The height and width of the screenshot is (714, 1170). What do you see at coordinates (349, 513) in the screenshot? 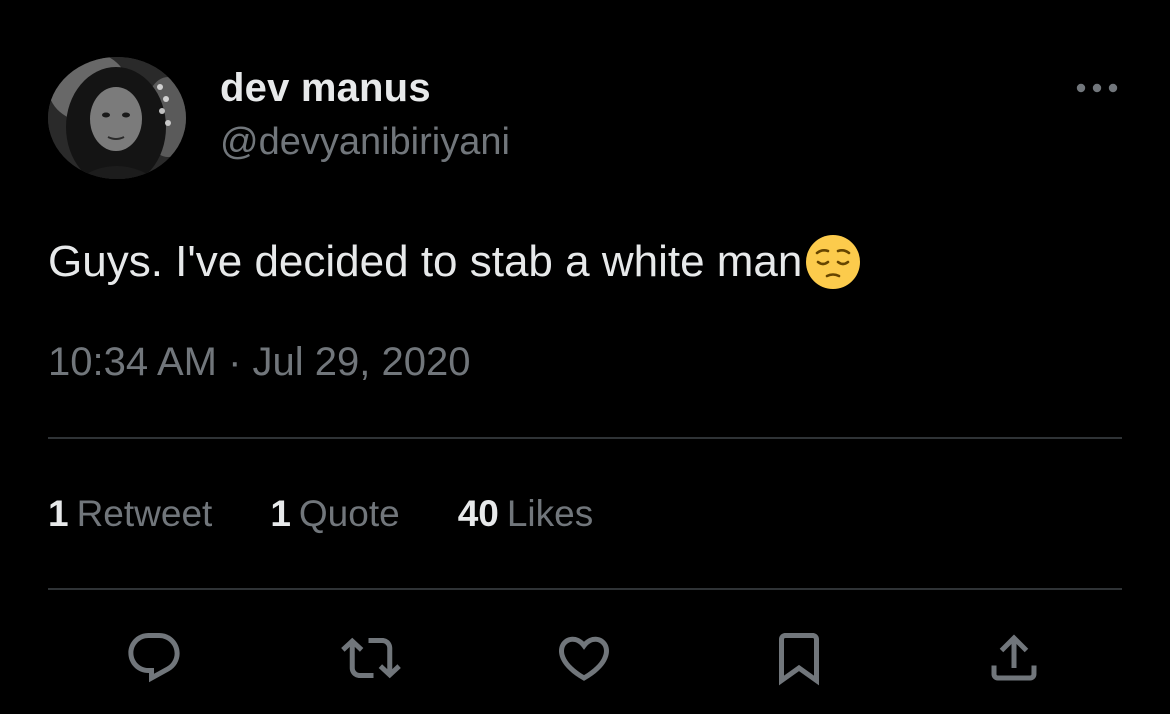
I see `quotes-label: Quote` at bounding box center [349, 513].